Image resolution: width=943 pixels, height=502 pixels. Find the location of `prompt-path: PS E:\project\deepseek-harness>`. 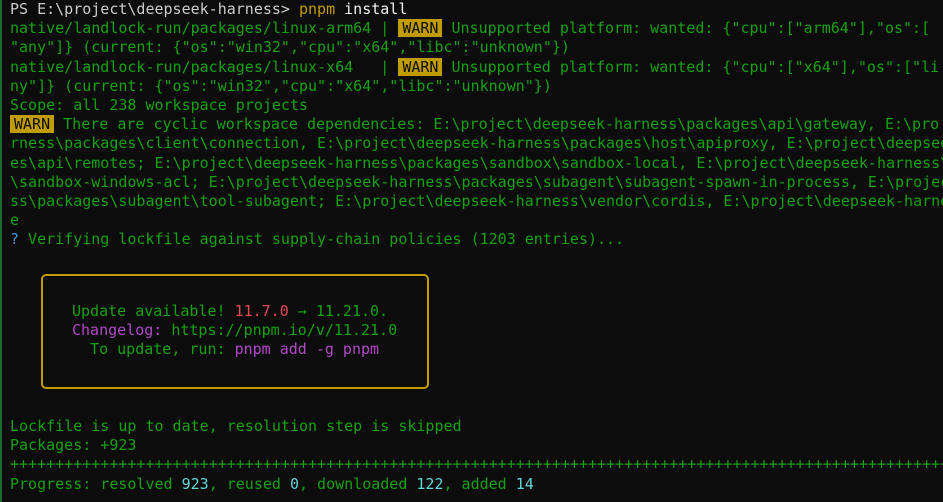

prompt-path: PS E:\project\deepseek-harness> is located at coordinates (150, 9).